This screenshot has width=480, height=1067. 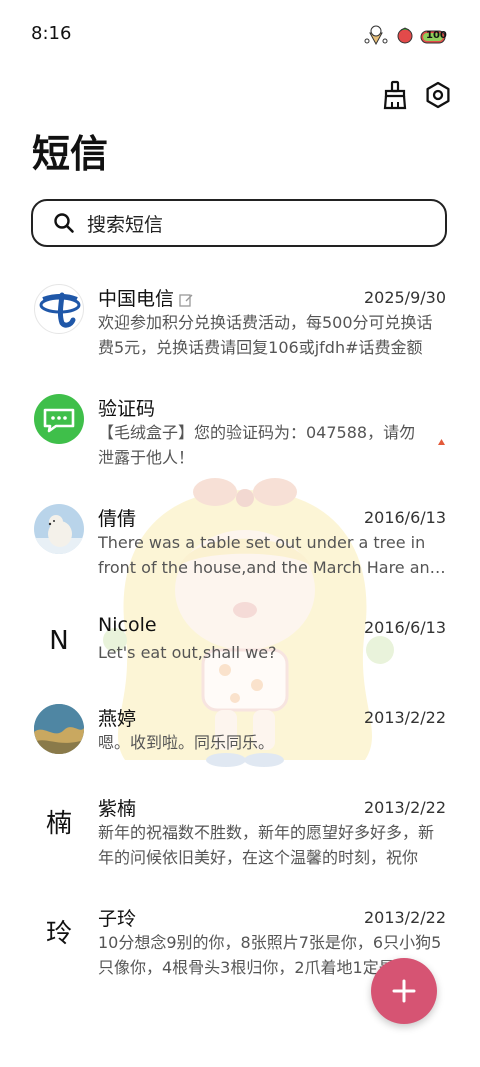 I want to click on broom-icon, so click(x=395, y=95).